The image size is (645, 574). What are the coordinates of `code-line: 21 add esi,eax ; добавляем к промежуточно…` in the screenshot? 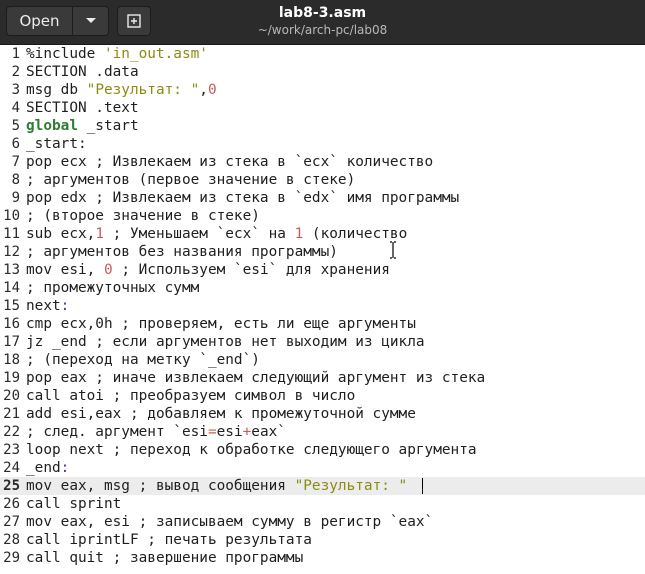 It's located at (322, 414).